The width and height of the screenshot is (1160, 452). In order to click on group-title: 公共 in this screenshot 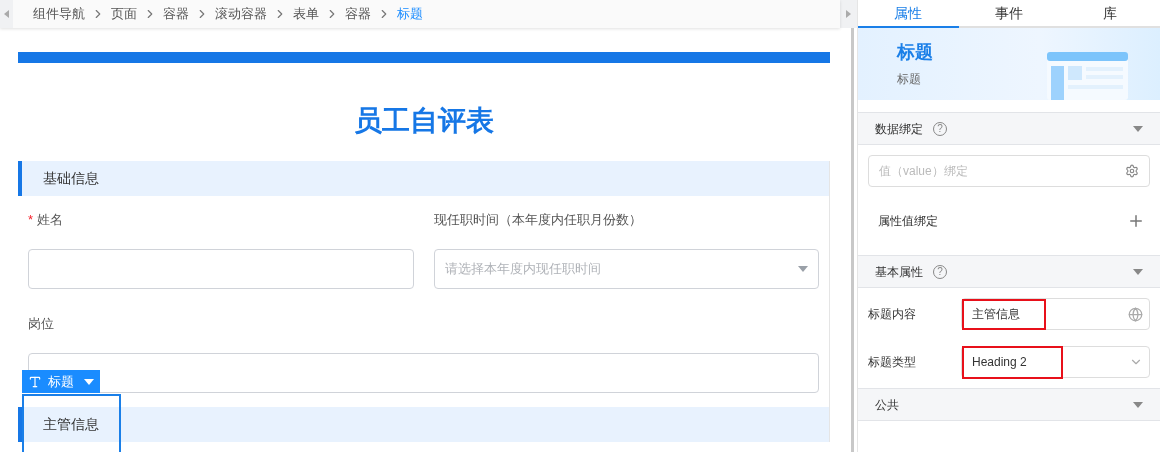, I will do `click(887, 405)`.